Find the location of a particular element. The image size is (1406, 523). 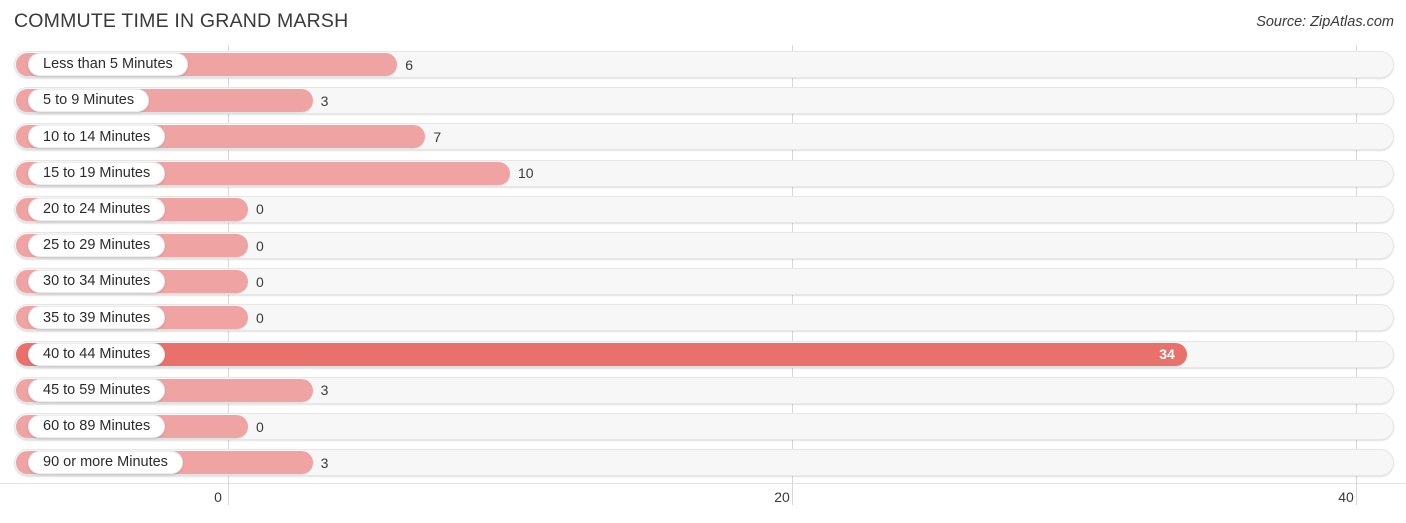

bar-category-text: 15 to 19 Minutes is located at coordinates (97, 172).